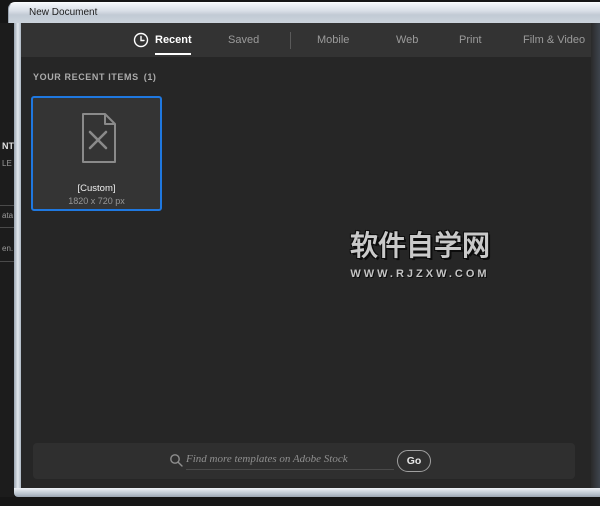 The width and height of the screenshot is (600, 506). What do you see at coordinates (176, 460) in the screenshot?
I see `search-icon` at bounding box center [176, 460].